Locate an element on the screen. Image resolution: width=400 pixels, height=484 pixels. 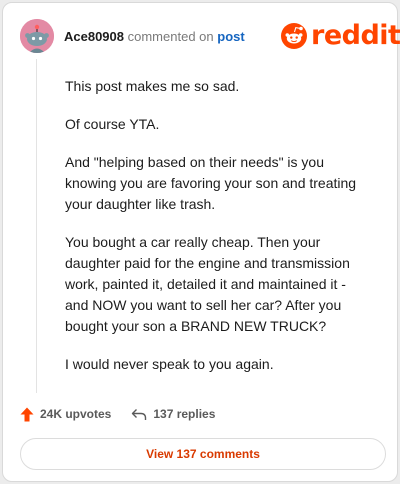
comment-paragraph: I would never speak to you again. is located at coordinates (169, 364).